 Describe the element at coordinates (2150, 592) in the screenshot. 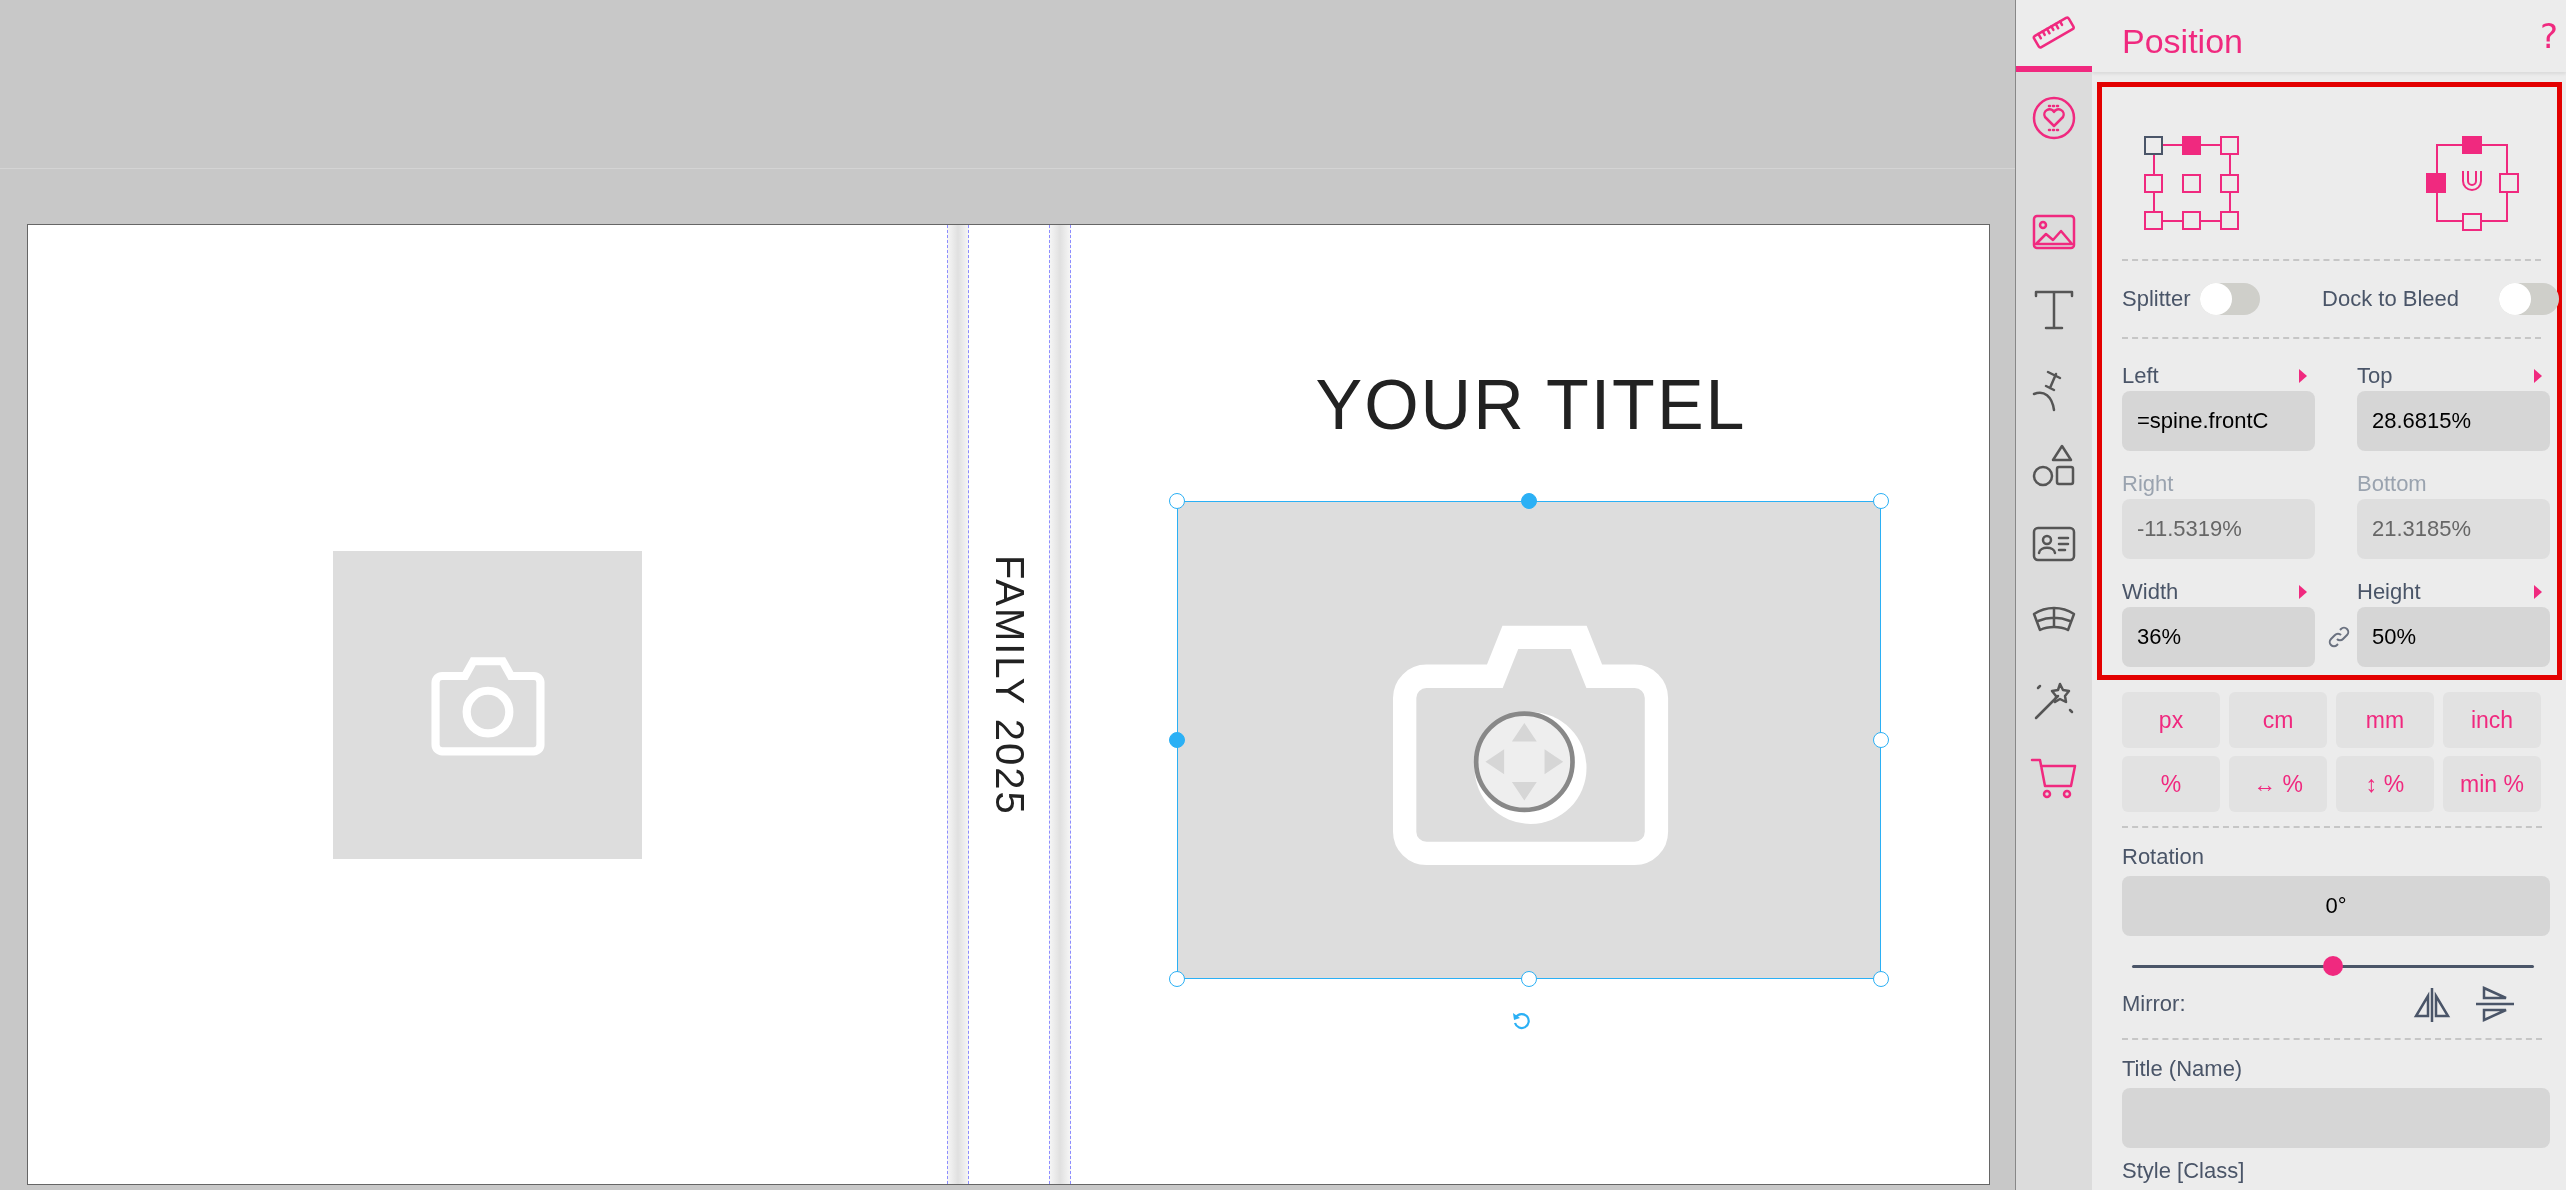

I see `field-label: Width` at that location.